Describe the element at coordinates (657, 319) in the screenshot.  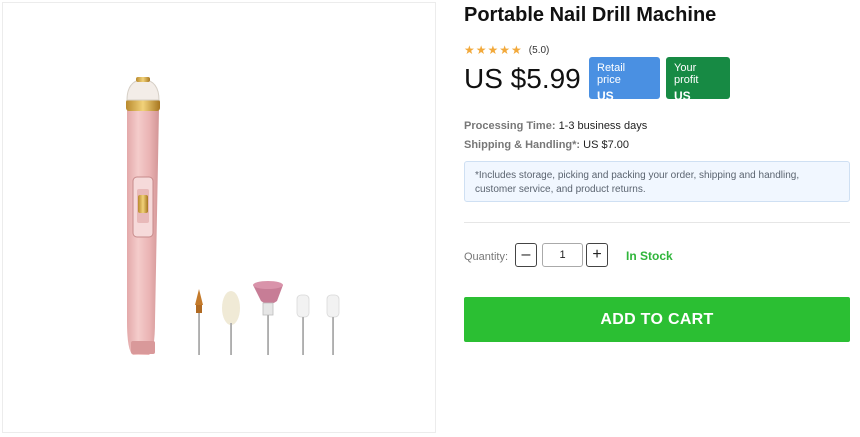
I see `add-to-cart-button: ADD TO CART` at that location.